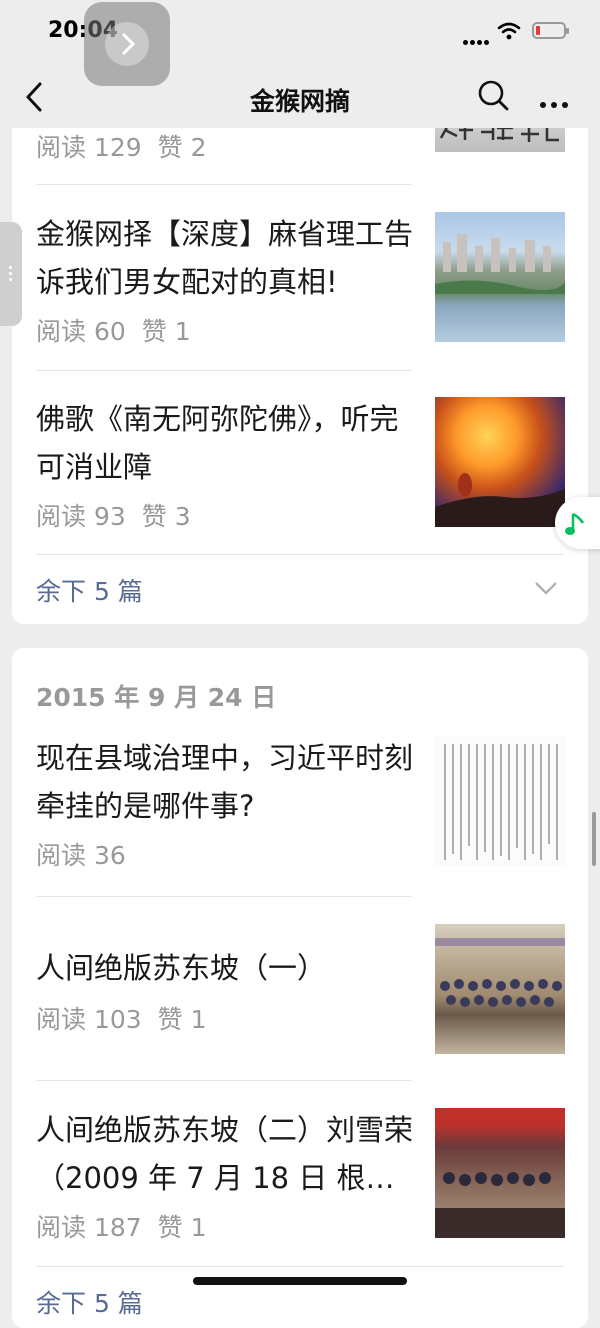 The height and width of the screenshot is (1328, 600). I want to click on read-count: 阅读 93, so click(81, 516).